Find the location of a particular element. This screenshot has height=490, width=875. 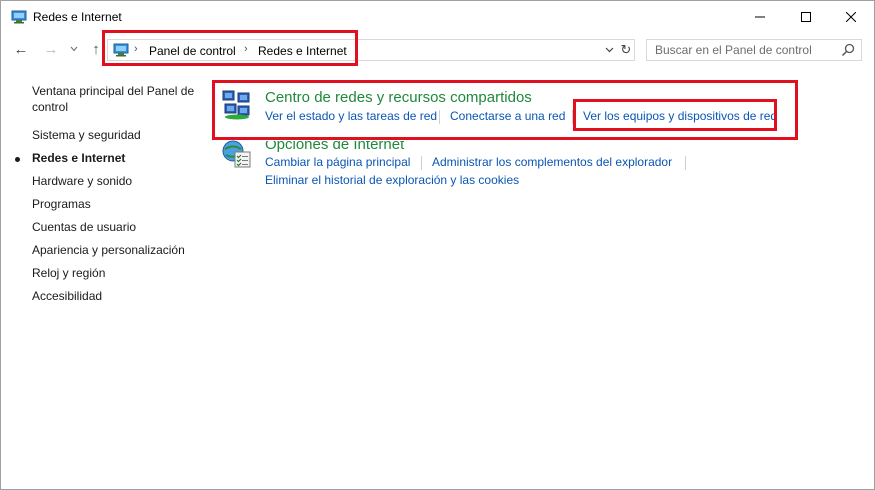

forward-arrow-icon: → is located at coordinates (51, 49).